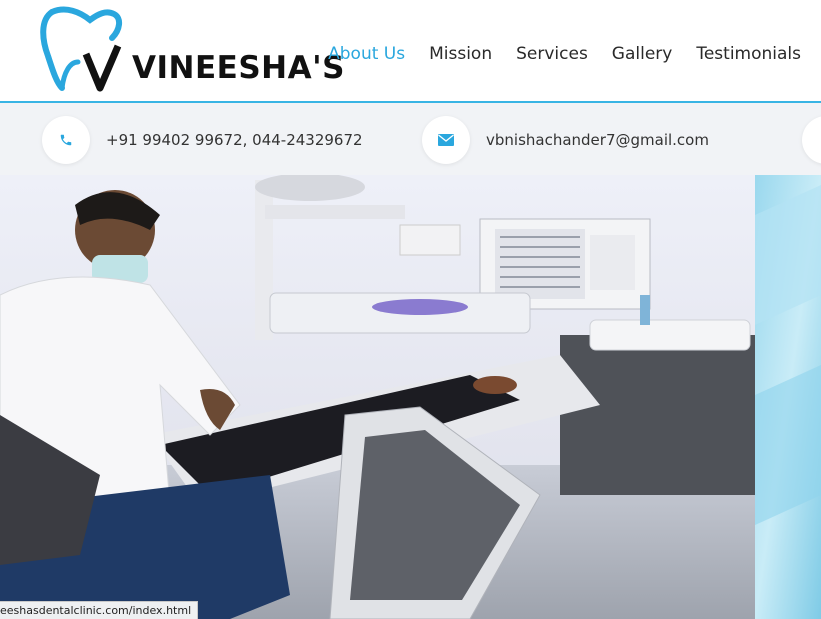 This screenshot has width=821, height=619. What do you see at coordinates (99, 610) in the screenshot?
I see `status-bar-url: eeshasdentalclinic.com/index.html` at bounding box center [99, 610].